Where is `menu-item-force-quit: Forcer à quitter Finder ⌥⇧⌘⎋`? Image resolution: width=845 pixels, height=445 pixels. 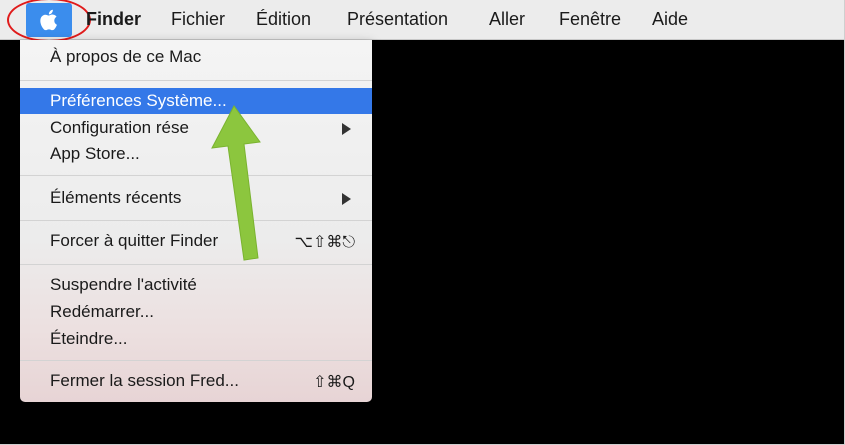
menu-item-force-quit: Forcer à quitter Finder ⌥⇧⌘⎋ is located at coordinates (196, 241).